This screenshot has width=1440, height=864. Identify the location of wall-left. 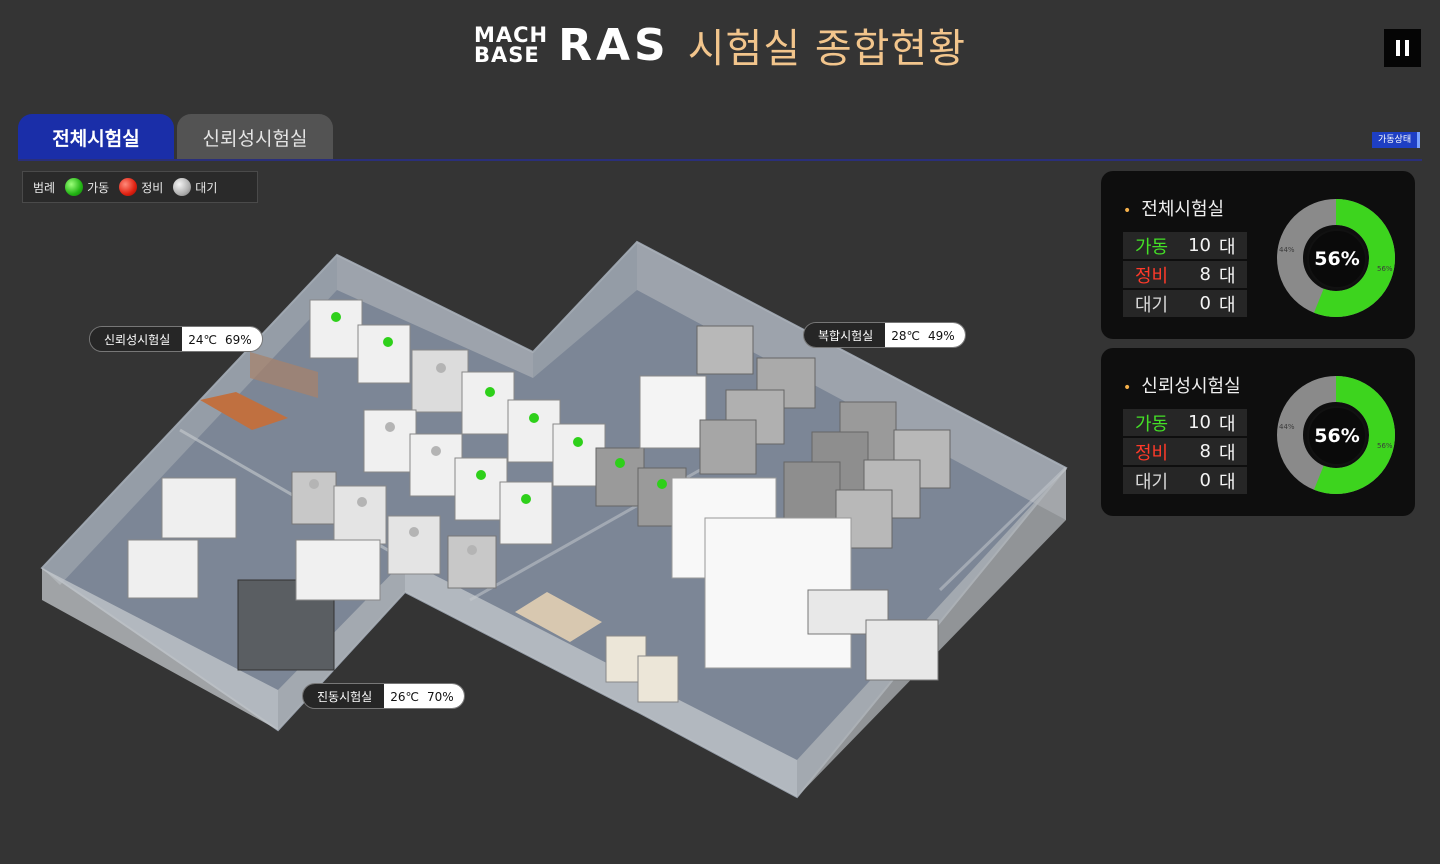
(189, 420).